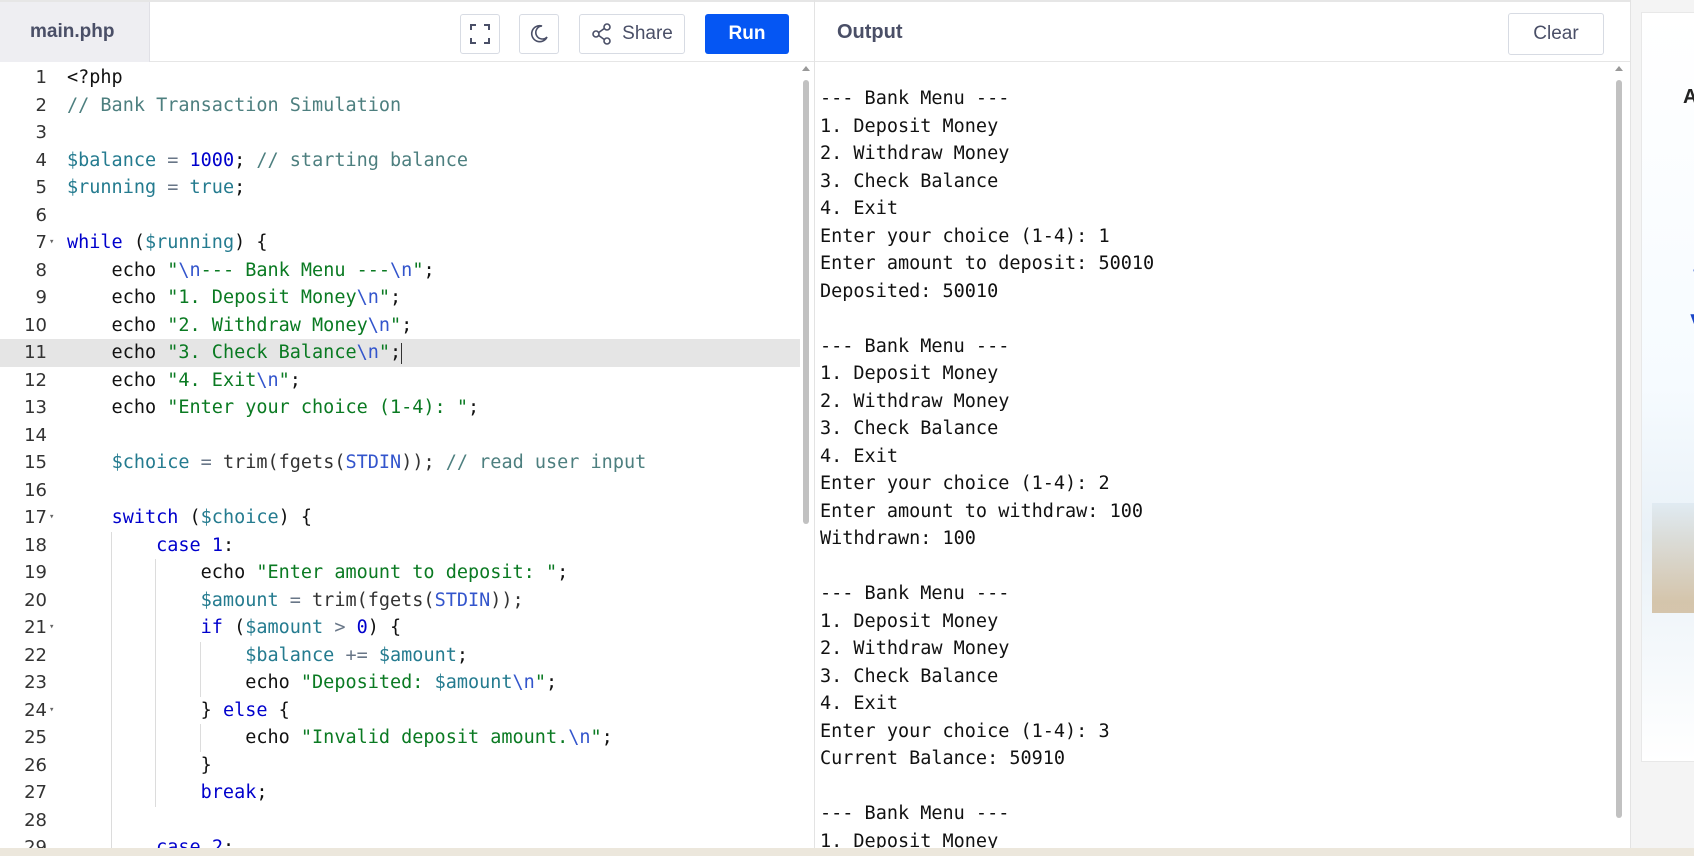  I want to click on code-token: --- Bank Menu ---, so click(295, 270).